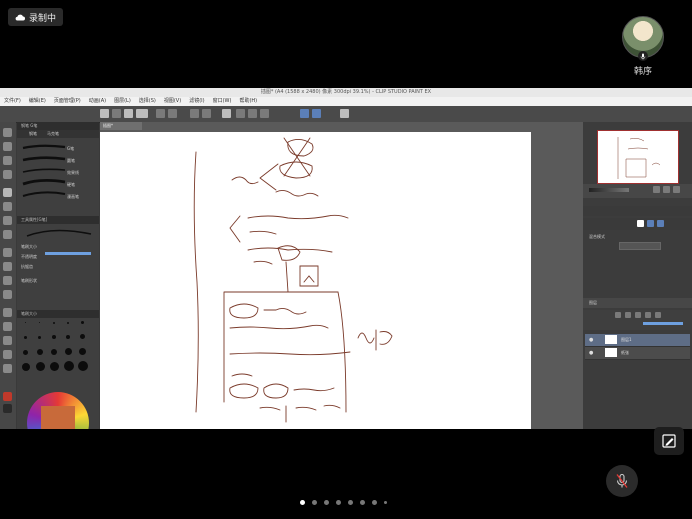 The width and height of the screenshot is (692, 519). I want to click on brush-size-title: 笔刷大小, so click(58, 314).